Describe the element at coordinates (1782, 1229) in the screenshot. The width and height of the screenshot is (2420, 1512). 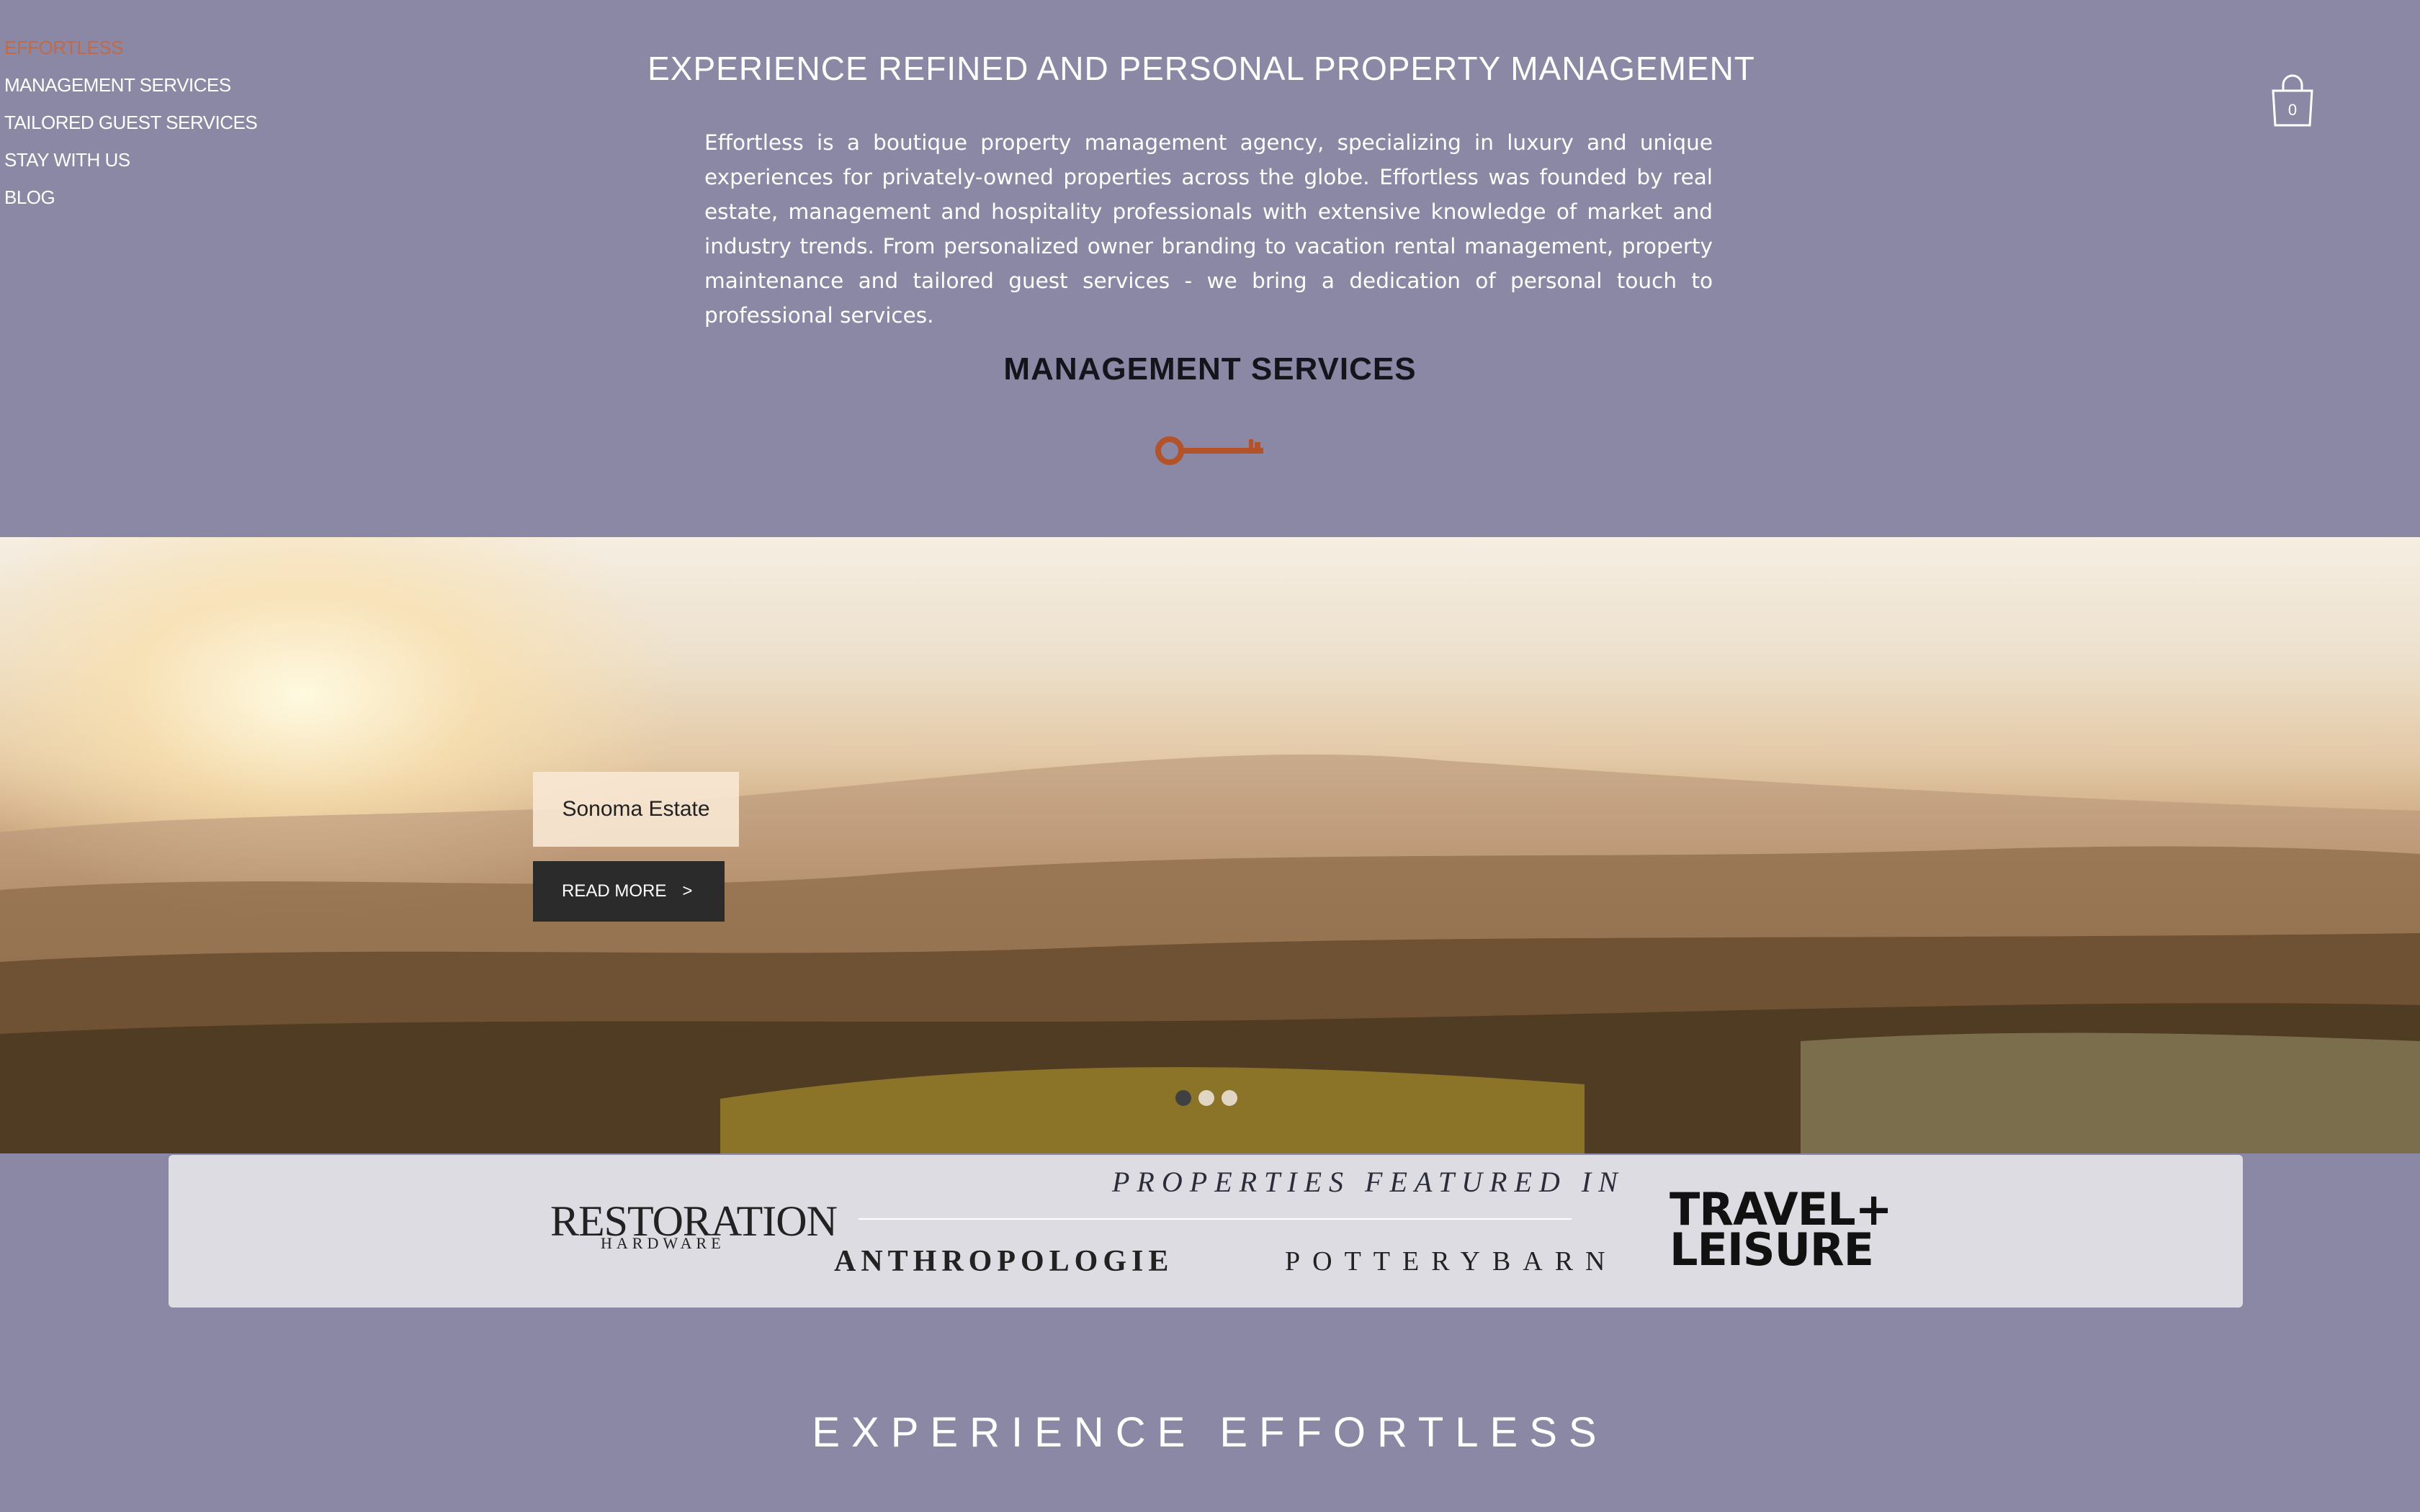
I see `travel-leisure-logo: TRAVEL+ LEISURE` at that location.